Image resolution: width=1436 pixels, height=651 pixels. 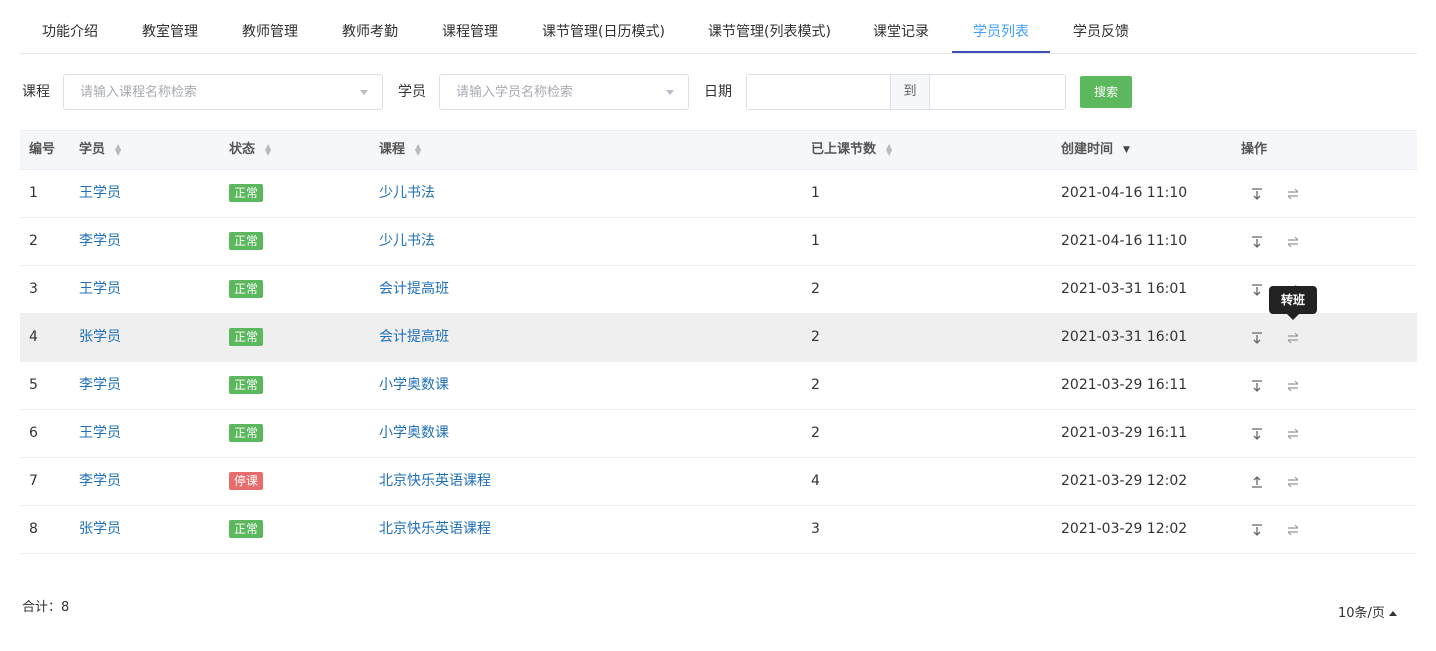 What do you see at coordinates (170, 32) in the screenshot?
I see `tab-classrooms: 教室管理` at bounding box center [170, 32].